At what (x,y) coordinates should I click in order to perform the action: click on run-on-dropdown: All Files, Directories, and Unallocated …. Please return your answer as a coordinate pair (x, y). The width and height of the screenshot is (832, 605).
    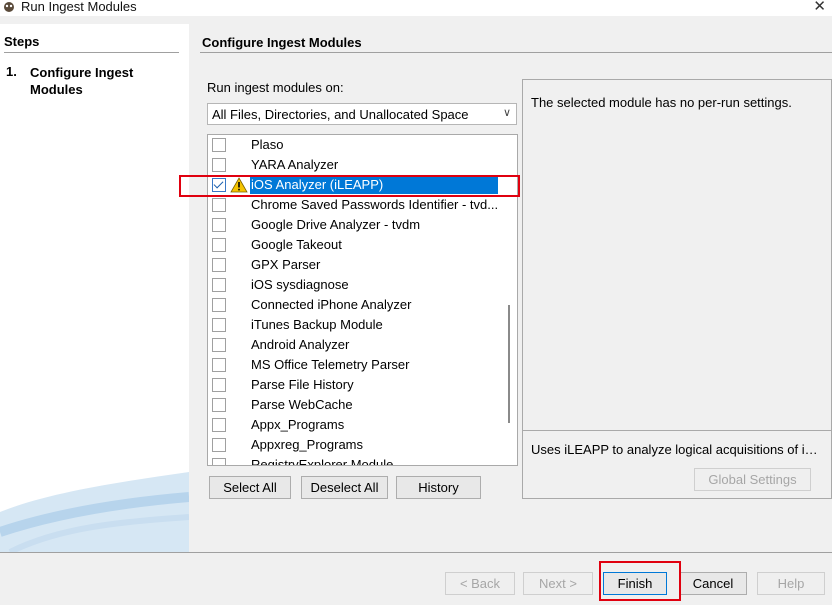
    Looking at the image, I should click on (362, 114).